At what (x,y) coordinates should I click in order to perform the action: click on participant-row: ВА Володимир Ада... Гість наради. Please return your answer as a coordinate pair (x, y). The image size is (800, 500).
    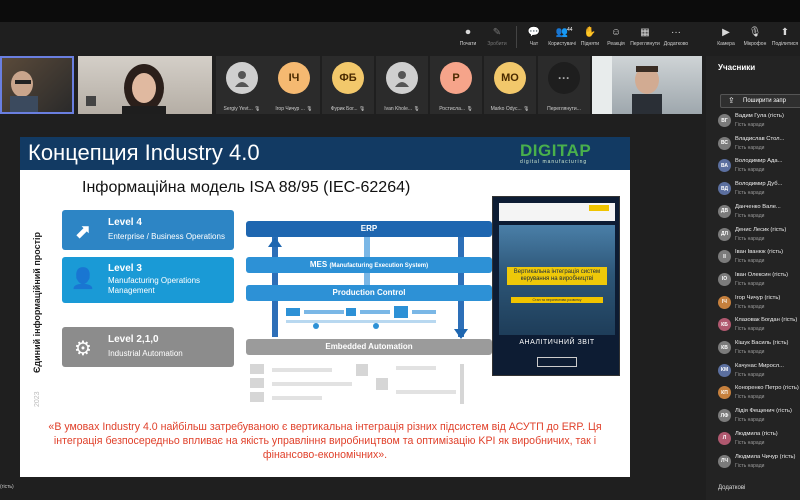
    Looking at the image, I should click on (753, 166).